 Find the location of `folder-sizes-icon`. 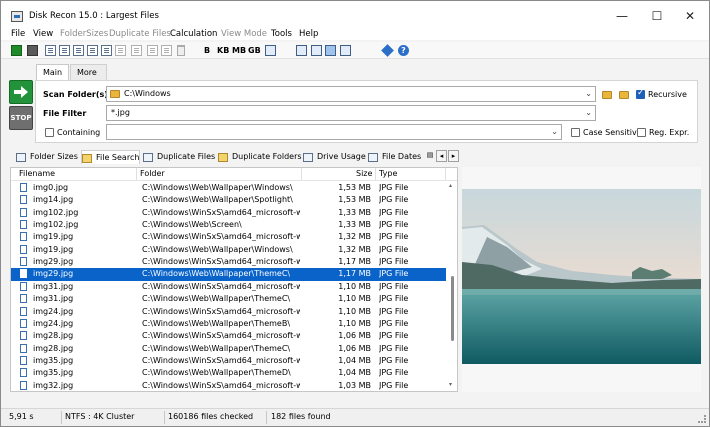

folder-sizes-icon is located at coordinates (21, 157).